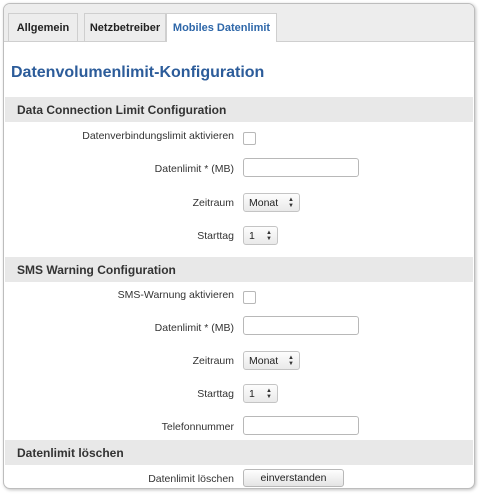 This screenshot has width=481, height=494. What do you see at coordinates (301, 425) in the screenshot?
I see `phone-number-input` at bounding box center [301, 425].